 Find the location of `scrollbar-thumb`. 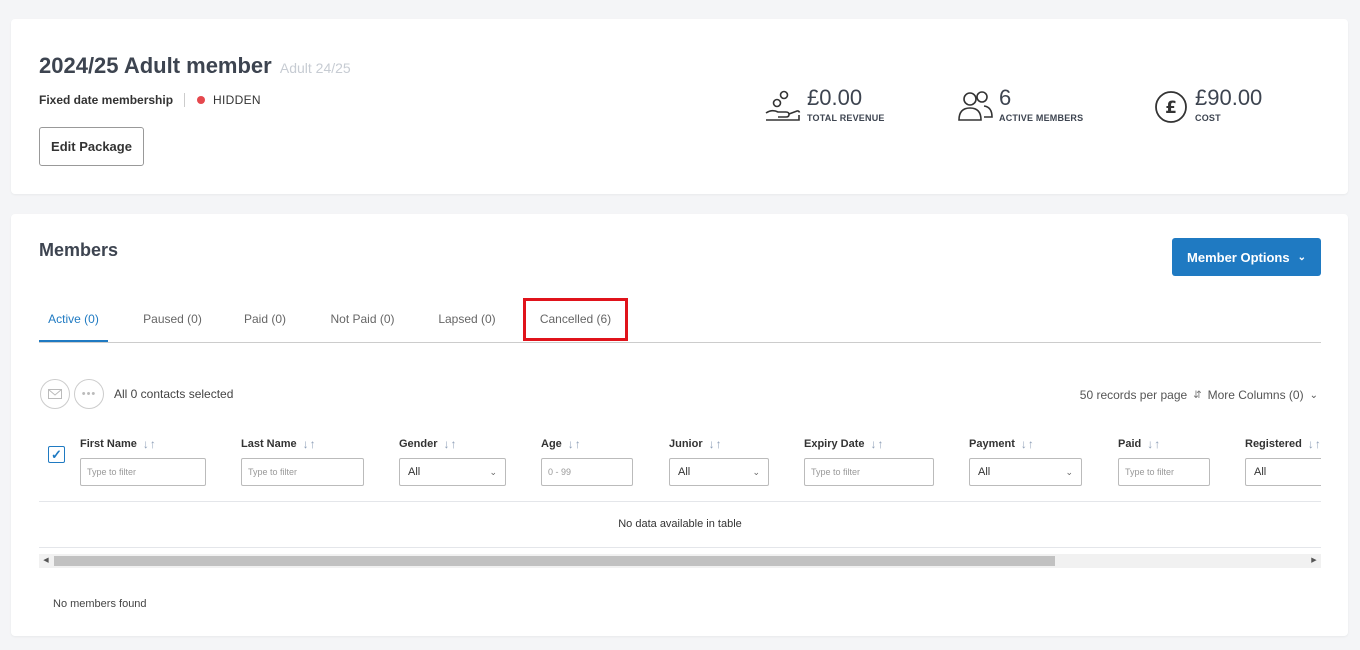

scrollbar-thumb is located at coordinates (554, 561).